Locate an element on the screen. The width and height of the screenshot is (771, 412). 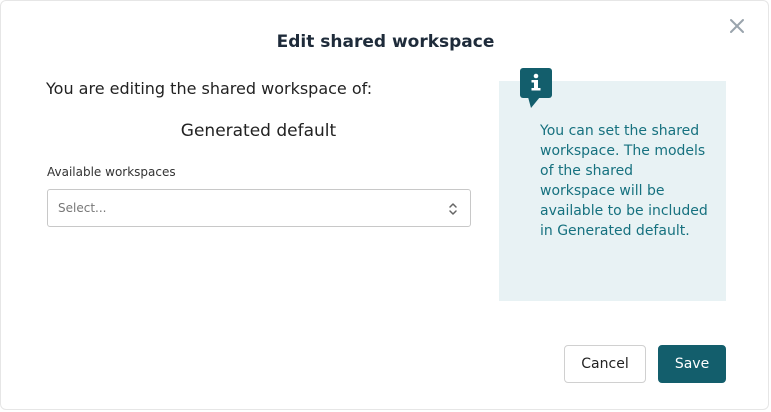
info-icon is located at coordinates (536, 89).